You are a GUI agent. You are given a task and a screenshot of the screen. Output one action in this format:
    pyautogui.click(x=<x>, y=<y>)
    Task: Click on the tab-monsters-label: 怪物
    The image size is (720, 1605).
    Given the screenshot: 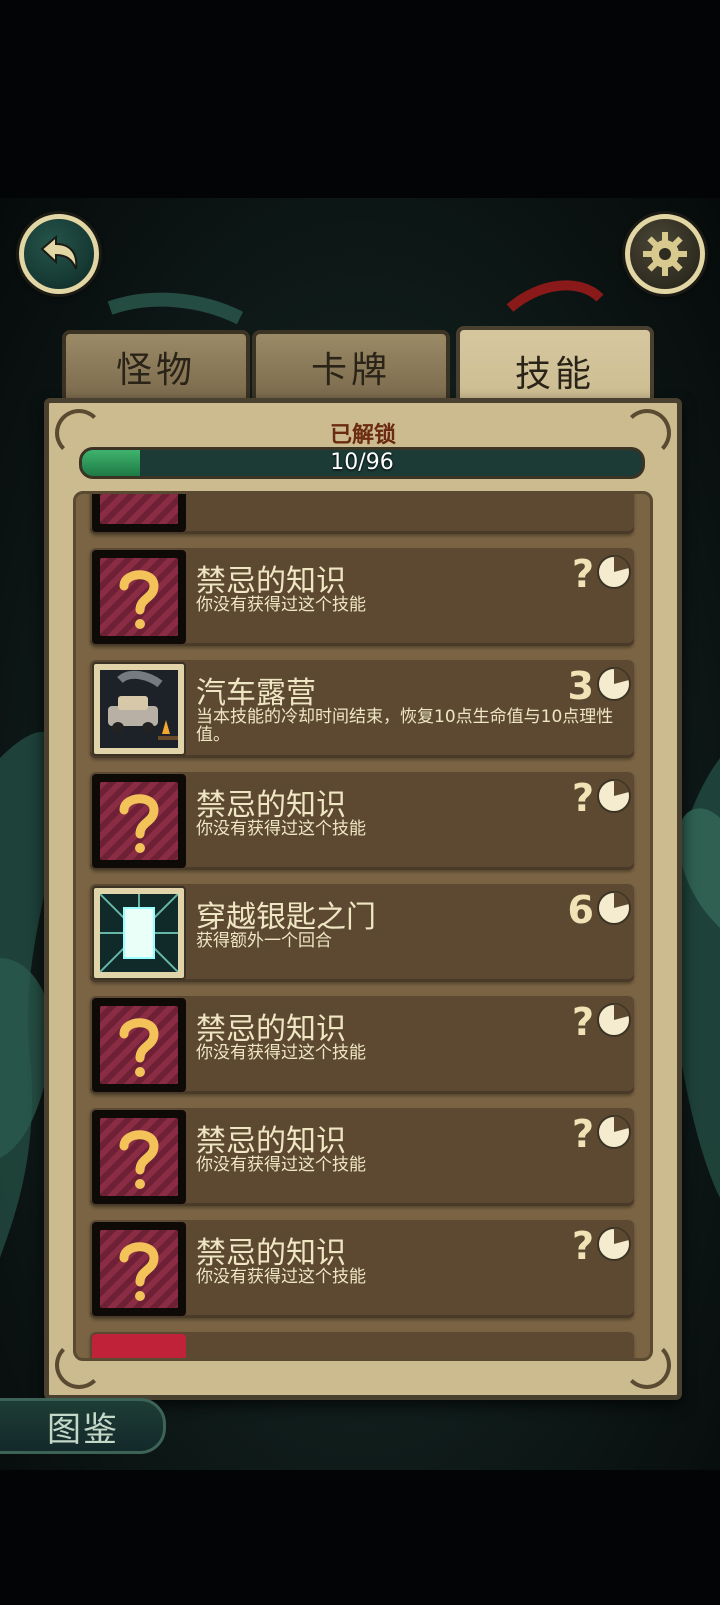 What is the action you would take?
    pyautogui.click(x=155, y=370)
    